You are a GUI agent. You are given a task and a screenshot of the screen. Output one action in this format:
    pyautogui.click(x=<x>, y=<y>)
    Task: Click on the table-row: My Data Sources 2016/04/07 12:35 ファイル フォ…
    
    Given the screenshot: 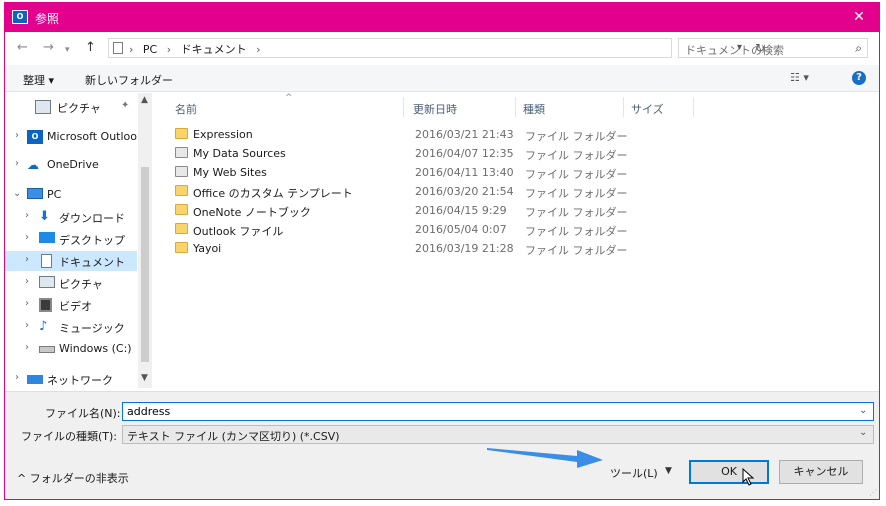 What is the action you would take?
    pyautogui.click(x=399, y=153)
    